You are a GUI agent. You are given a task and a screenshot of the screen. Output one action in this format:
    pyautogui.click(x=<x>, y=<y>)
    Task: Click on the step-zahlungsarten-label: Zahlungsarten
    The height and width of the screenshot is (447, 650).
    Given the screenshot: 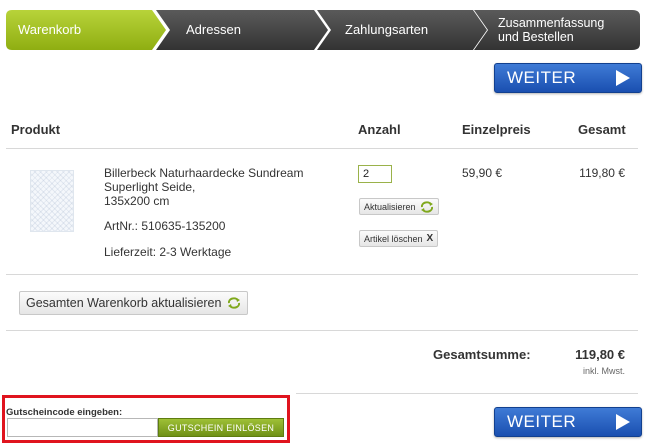 What is the action you would take?
    pyautogui.click(x=387, y=29)
    